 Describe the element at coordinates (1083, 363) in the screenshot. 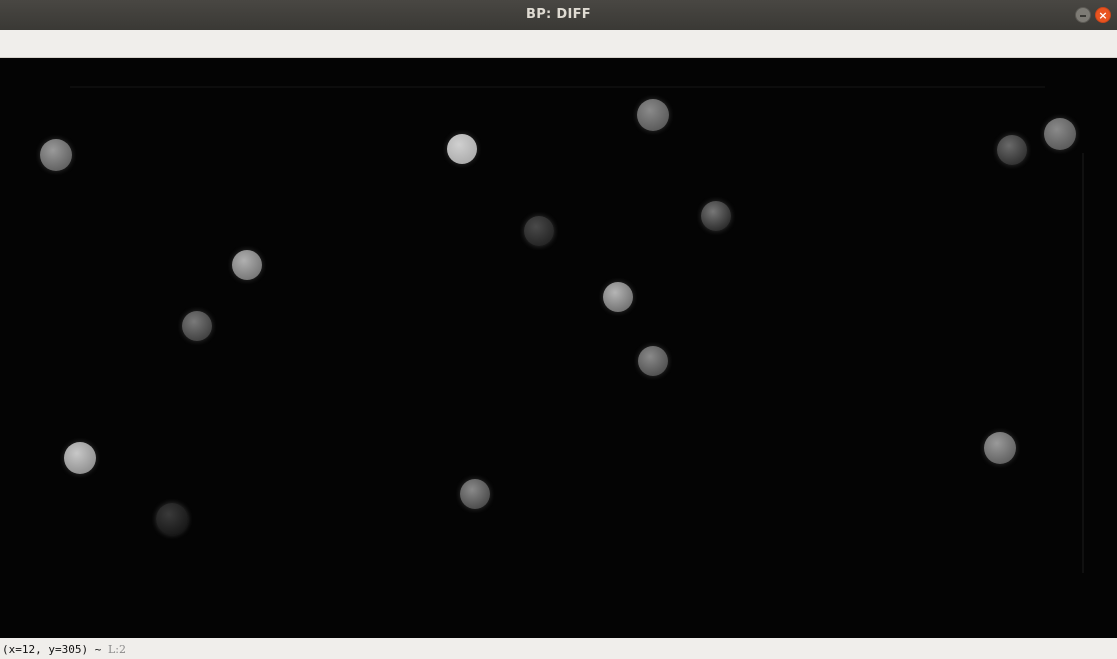

I see `table-rail-right` at that location.